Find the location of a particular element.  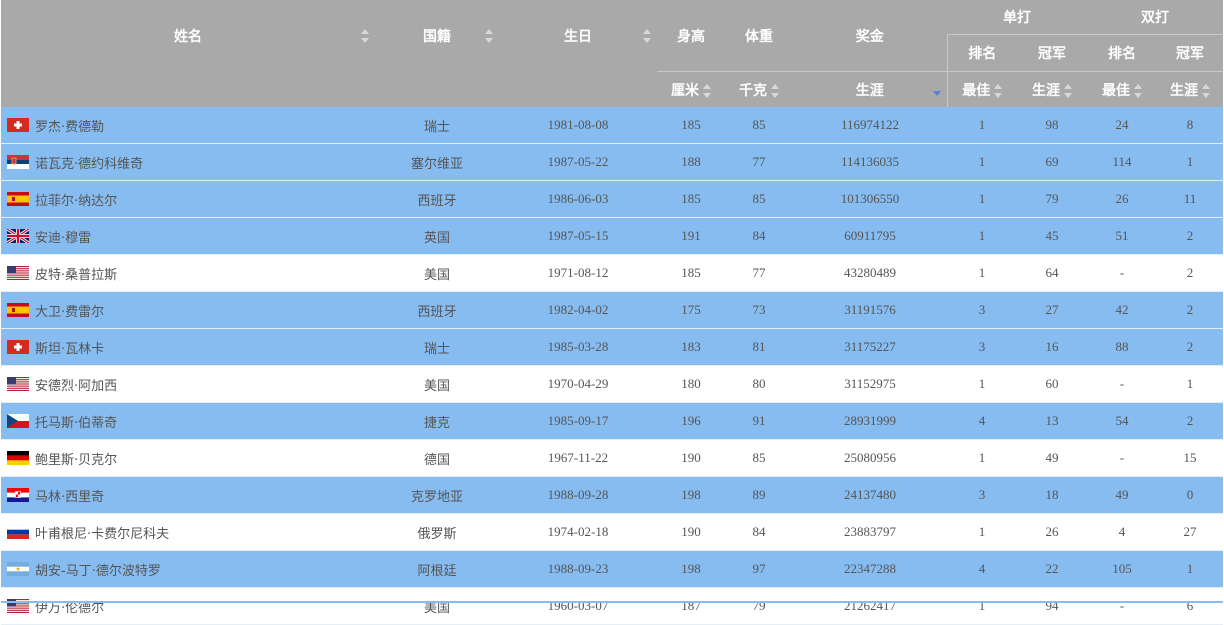

weight-cell: 85 is located at coordinates (759, 458).